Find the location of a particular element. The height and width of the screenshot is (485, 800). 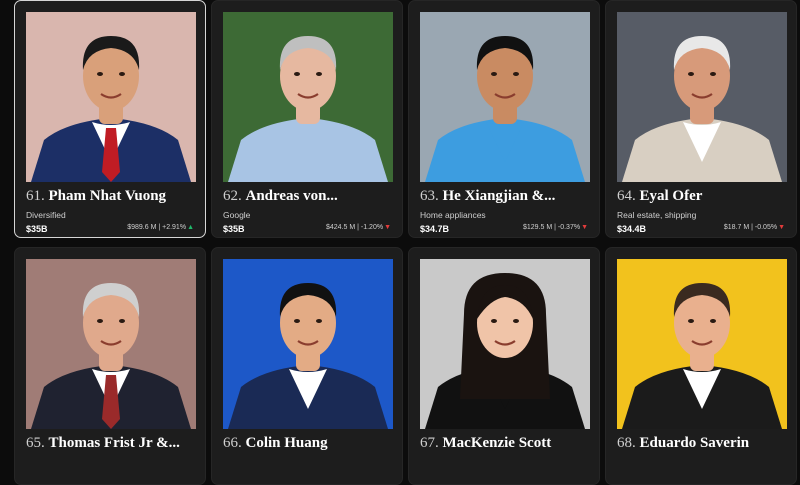

name-text: Pham Nhat Vuong is located at coordinates (108, 196).